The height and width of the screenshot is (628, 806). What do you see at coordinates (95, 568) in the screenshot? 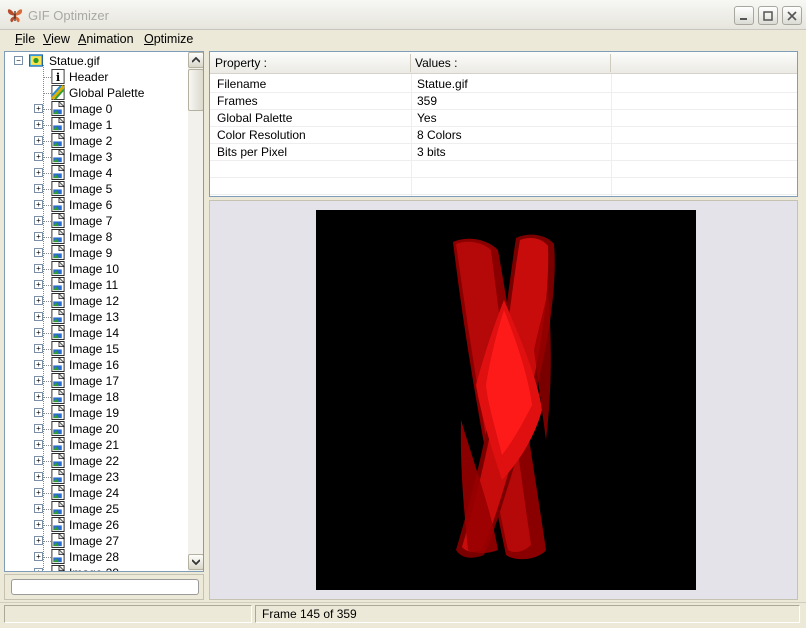
I see `tree-item-image: + Image 29` at bounding box center [95, 568].